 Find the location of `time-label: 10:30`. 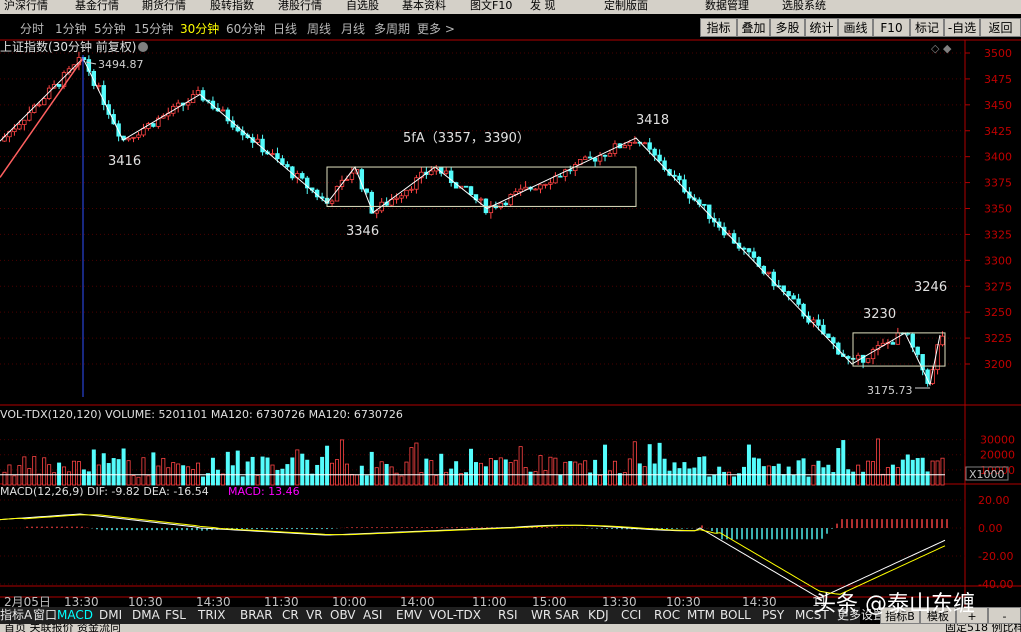

time-label: 10:30 is located at coordinates (145, 601).